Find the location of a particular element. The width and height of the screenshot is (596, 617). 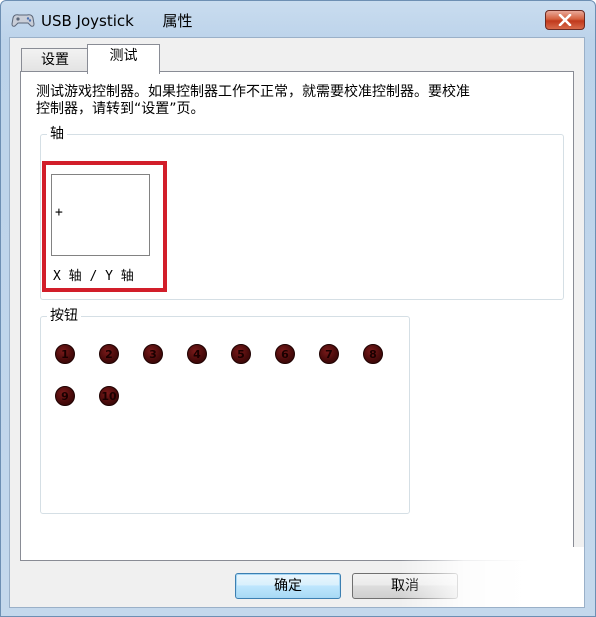

joystick-button-number: 4 is located at coordinates (197, 354).